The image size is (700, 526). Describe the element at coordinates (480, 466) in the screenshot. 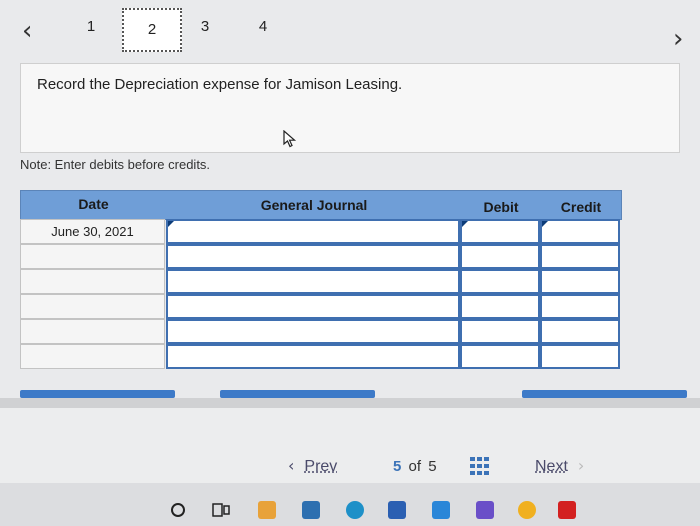

I see `question-grid-icon` at that location.